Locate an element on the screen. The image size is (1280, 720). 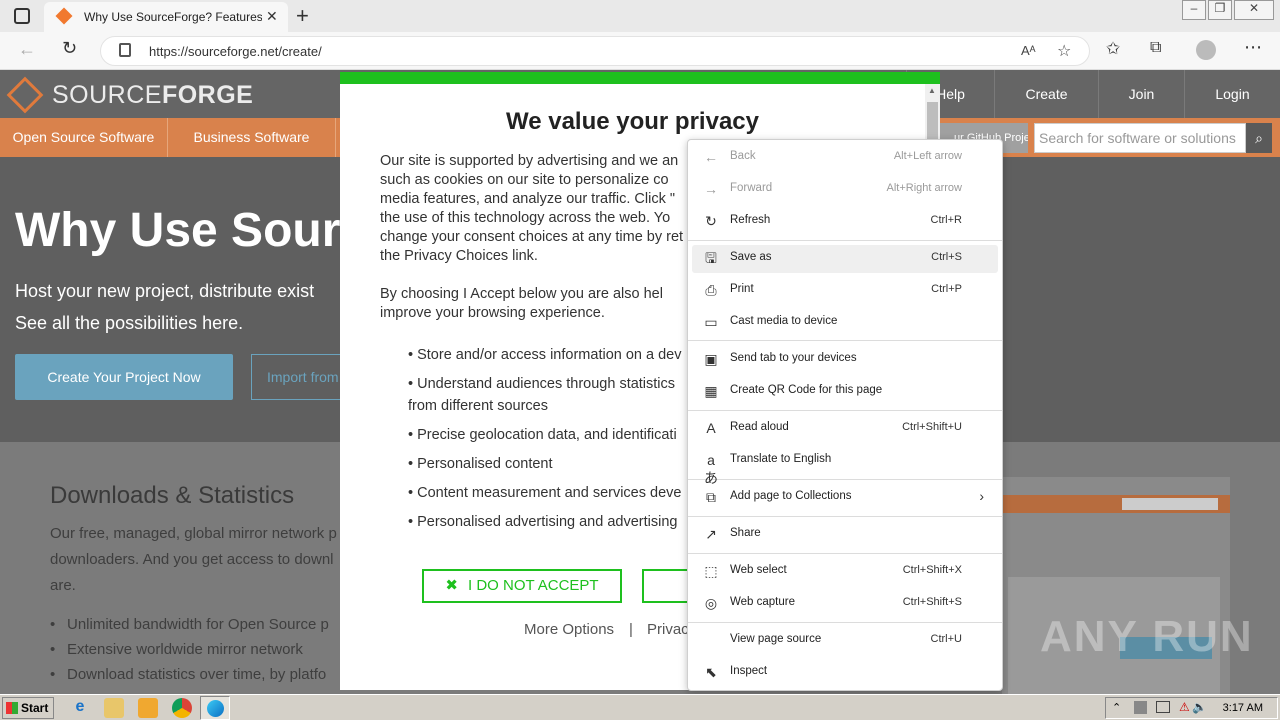
hero-text-line1: Host your new project, distribute exist is located at coordinates (165, 291).